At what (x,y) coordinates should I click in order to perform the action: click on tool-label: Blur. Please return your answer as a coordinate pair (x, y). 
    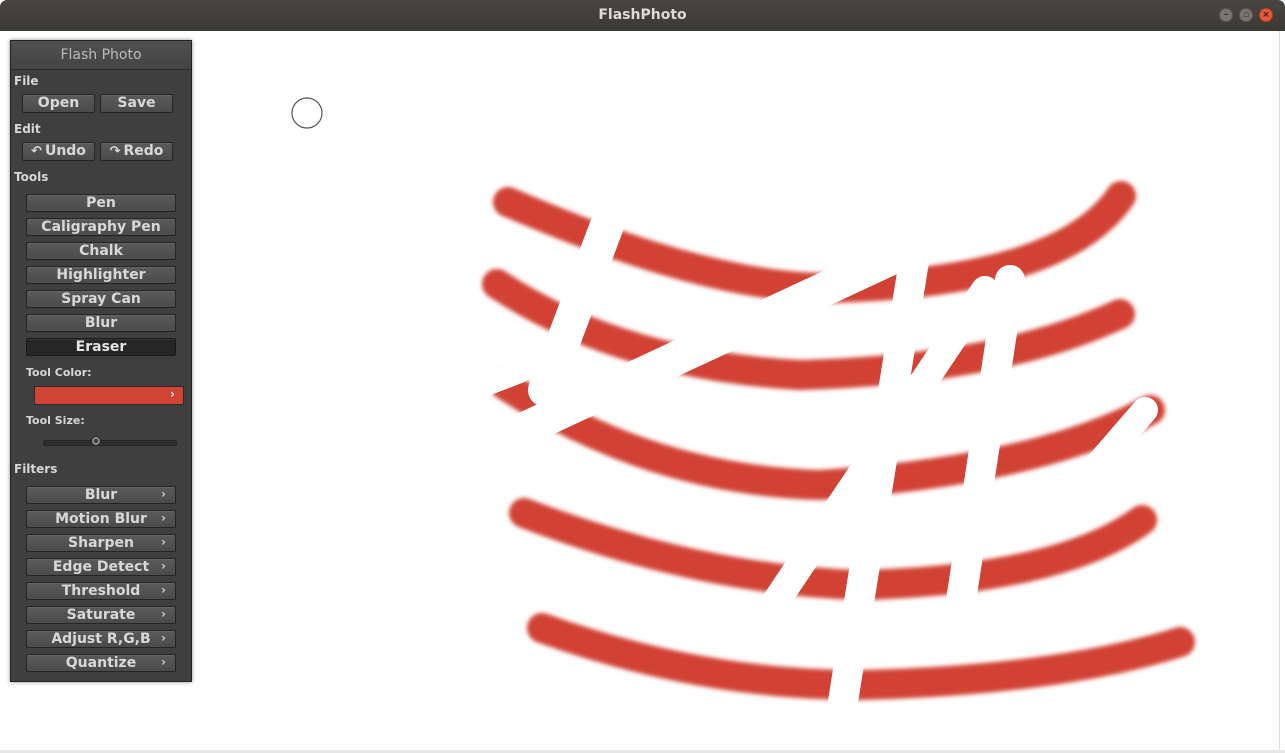
    Looking at the image, I should click on (101, 323).